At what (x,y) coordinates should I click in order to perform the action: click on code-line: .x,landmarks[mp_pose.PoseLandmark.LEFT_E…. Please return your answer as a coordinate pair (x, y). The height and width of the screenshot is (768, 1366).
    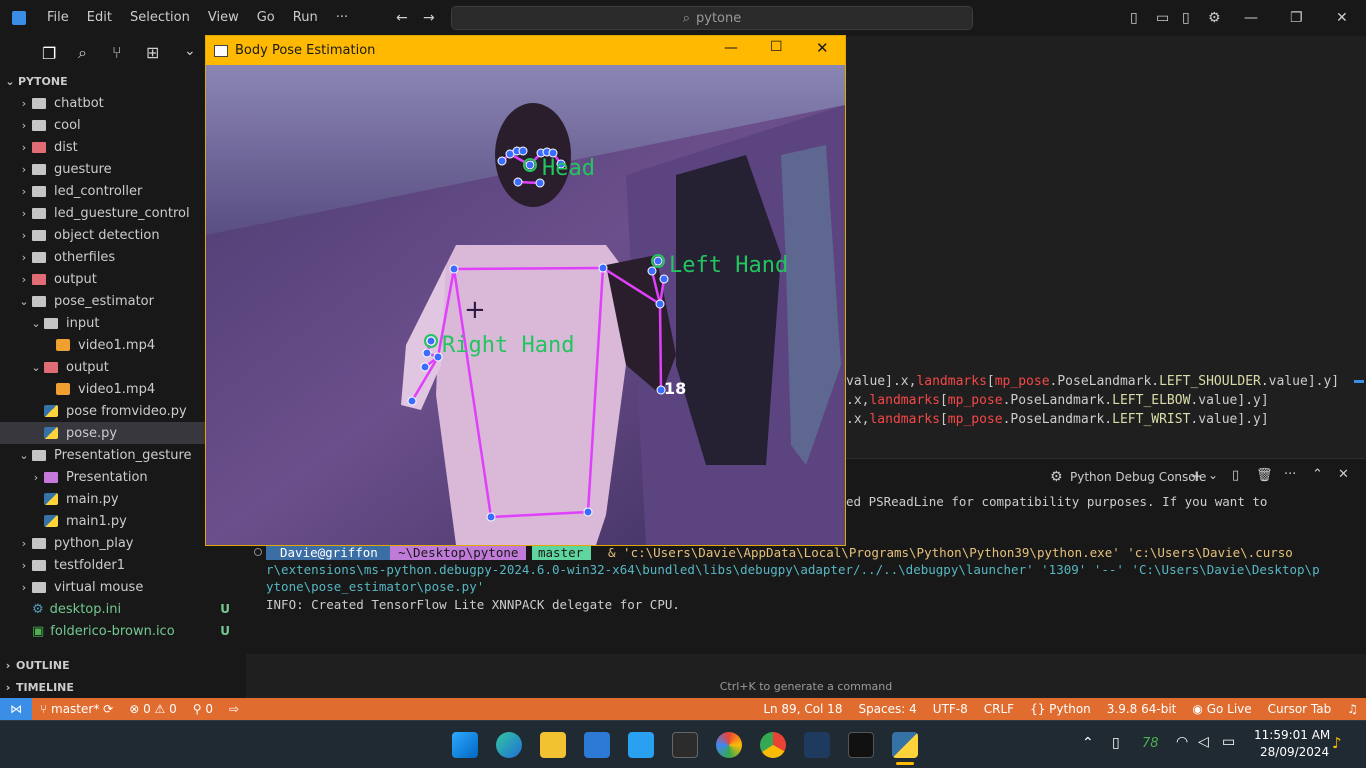
    Looking at the image, I should click on (1057, 400).